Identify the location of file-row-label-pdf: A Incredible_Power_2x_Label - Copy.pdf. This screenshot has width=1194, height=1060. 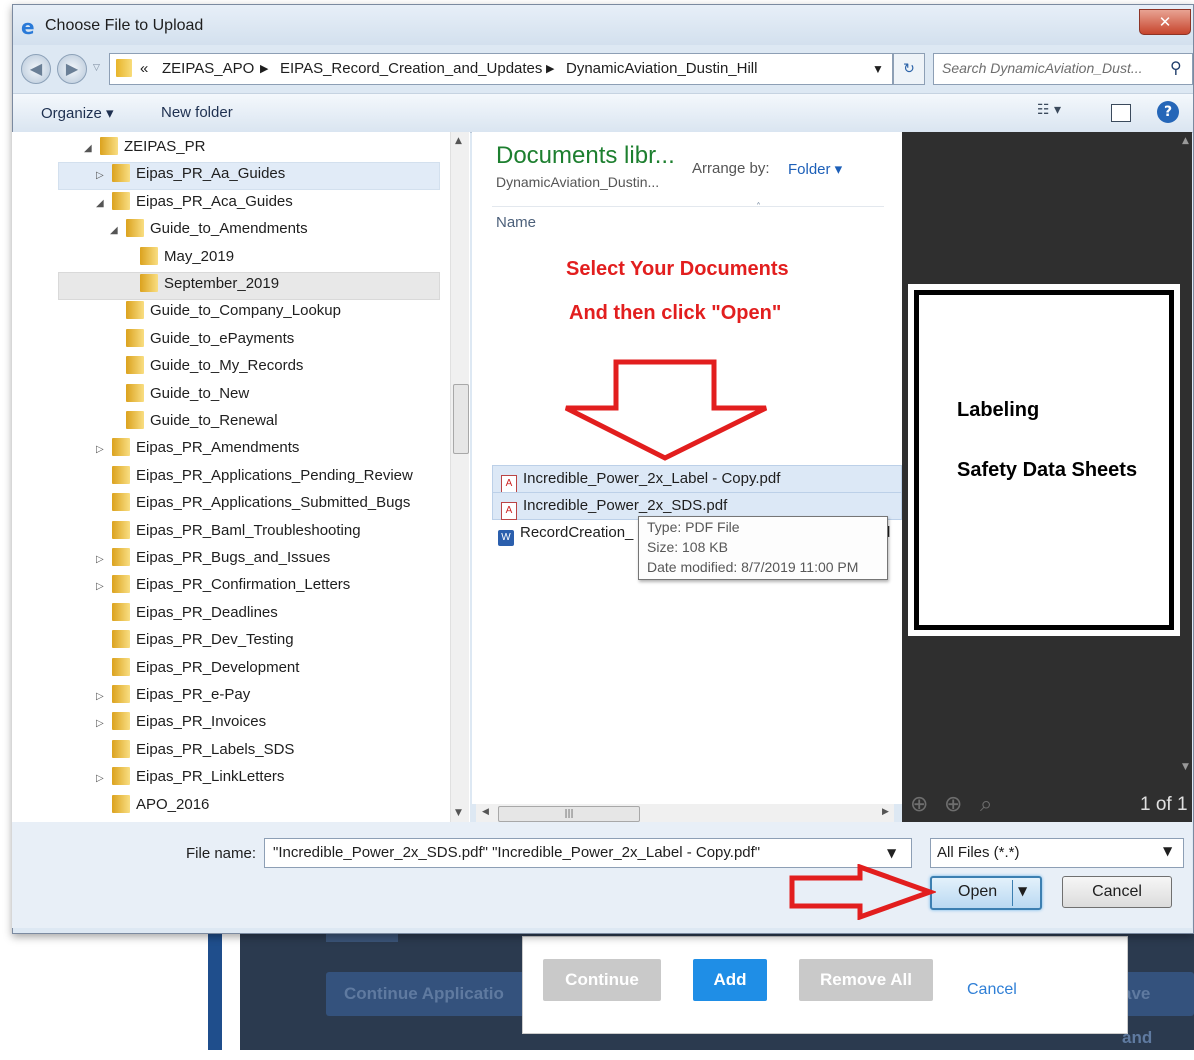
(697, 479).